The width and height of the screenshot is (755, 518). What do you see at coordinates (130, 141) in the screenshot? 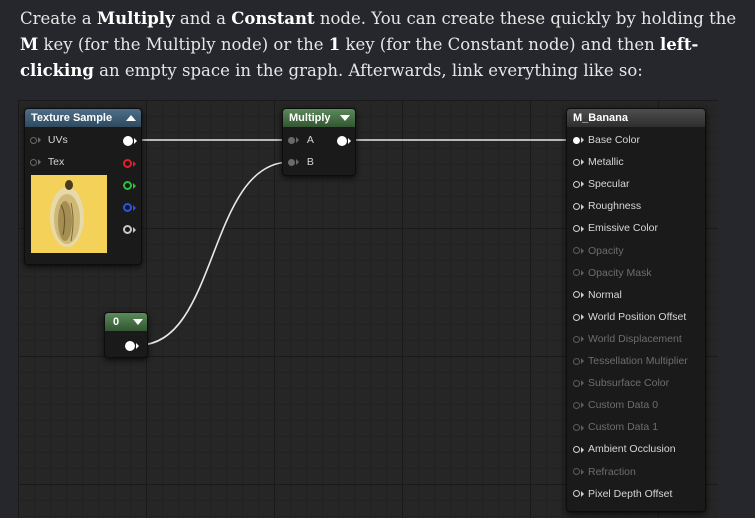
I see `texture-output-rgb-pin` at bounding box center [130, 141].